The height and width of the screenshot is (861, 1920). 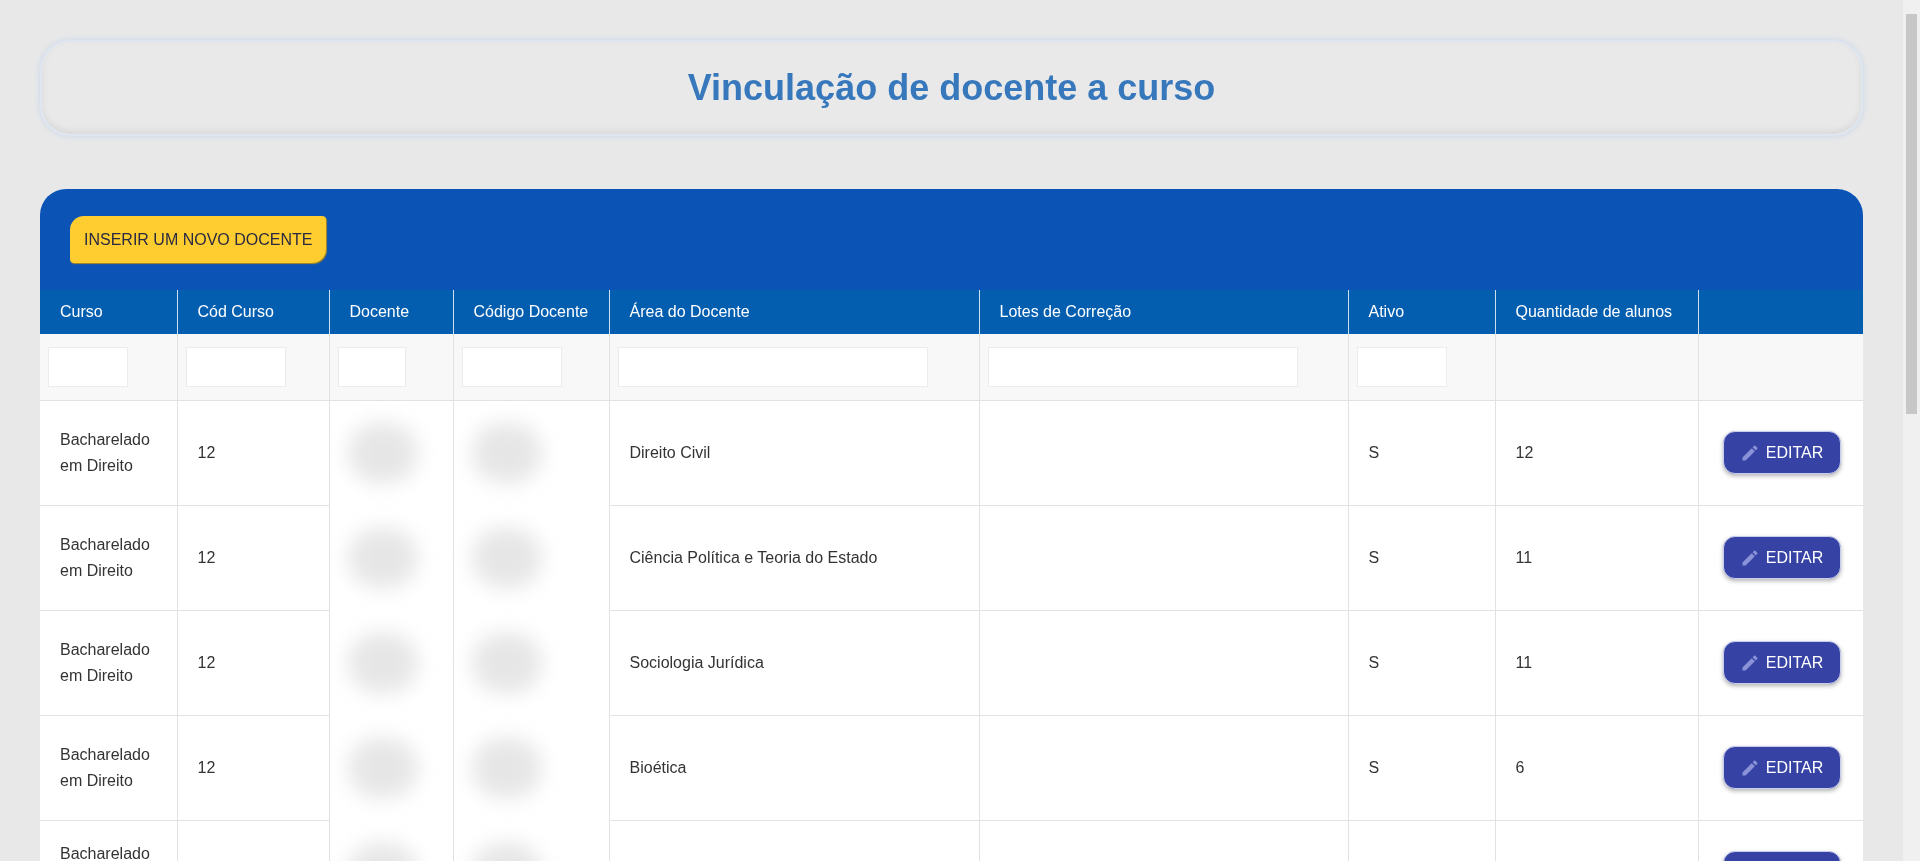 What do you see at coordinates (108, 312) in the screenshot?
I see `column-header: Curso` at bounding box center [108, 312].